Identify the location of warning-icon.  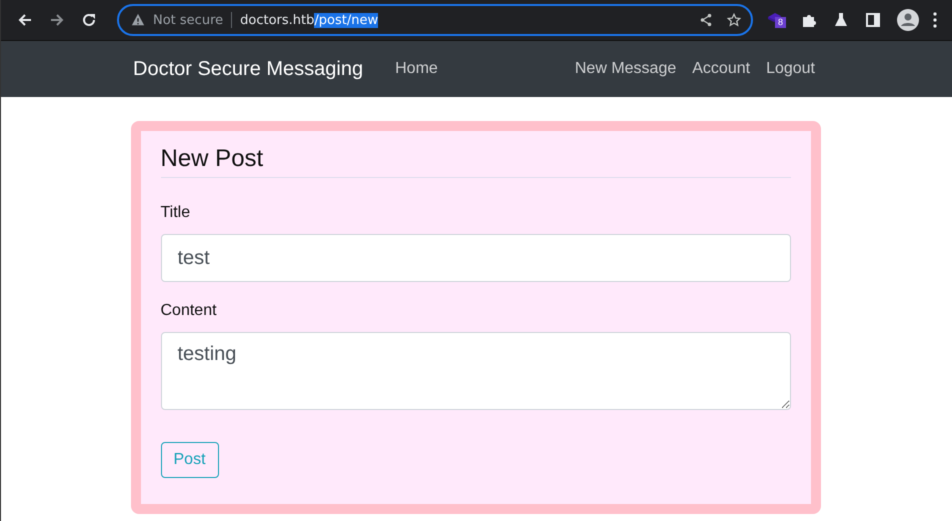
(138, 20).